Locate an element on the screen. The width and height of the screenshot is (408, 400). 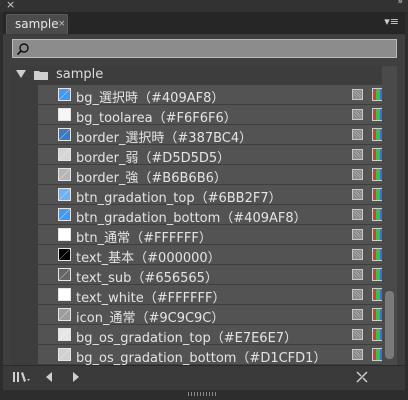
swatch-item: bg_選択時（#409AF8） is located at coordinates (217, 95).